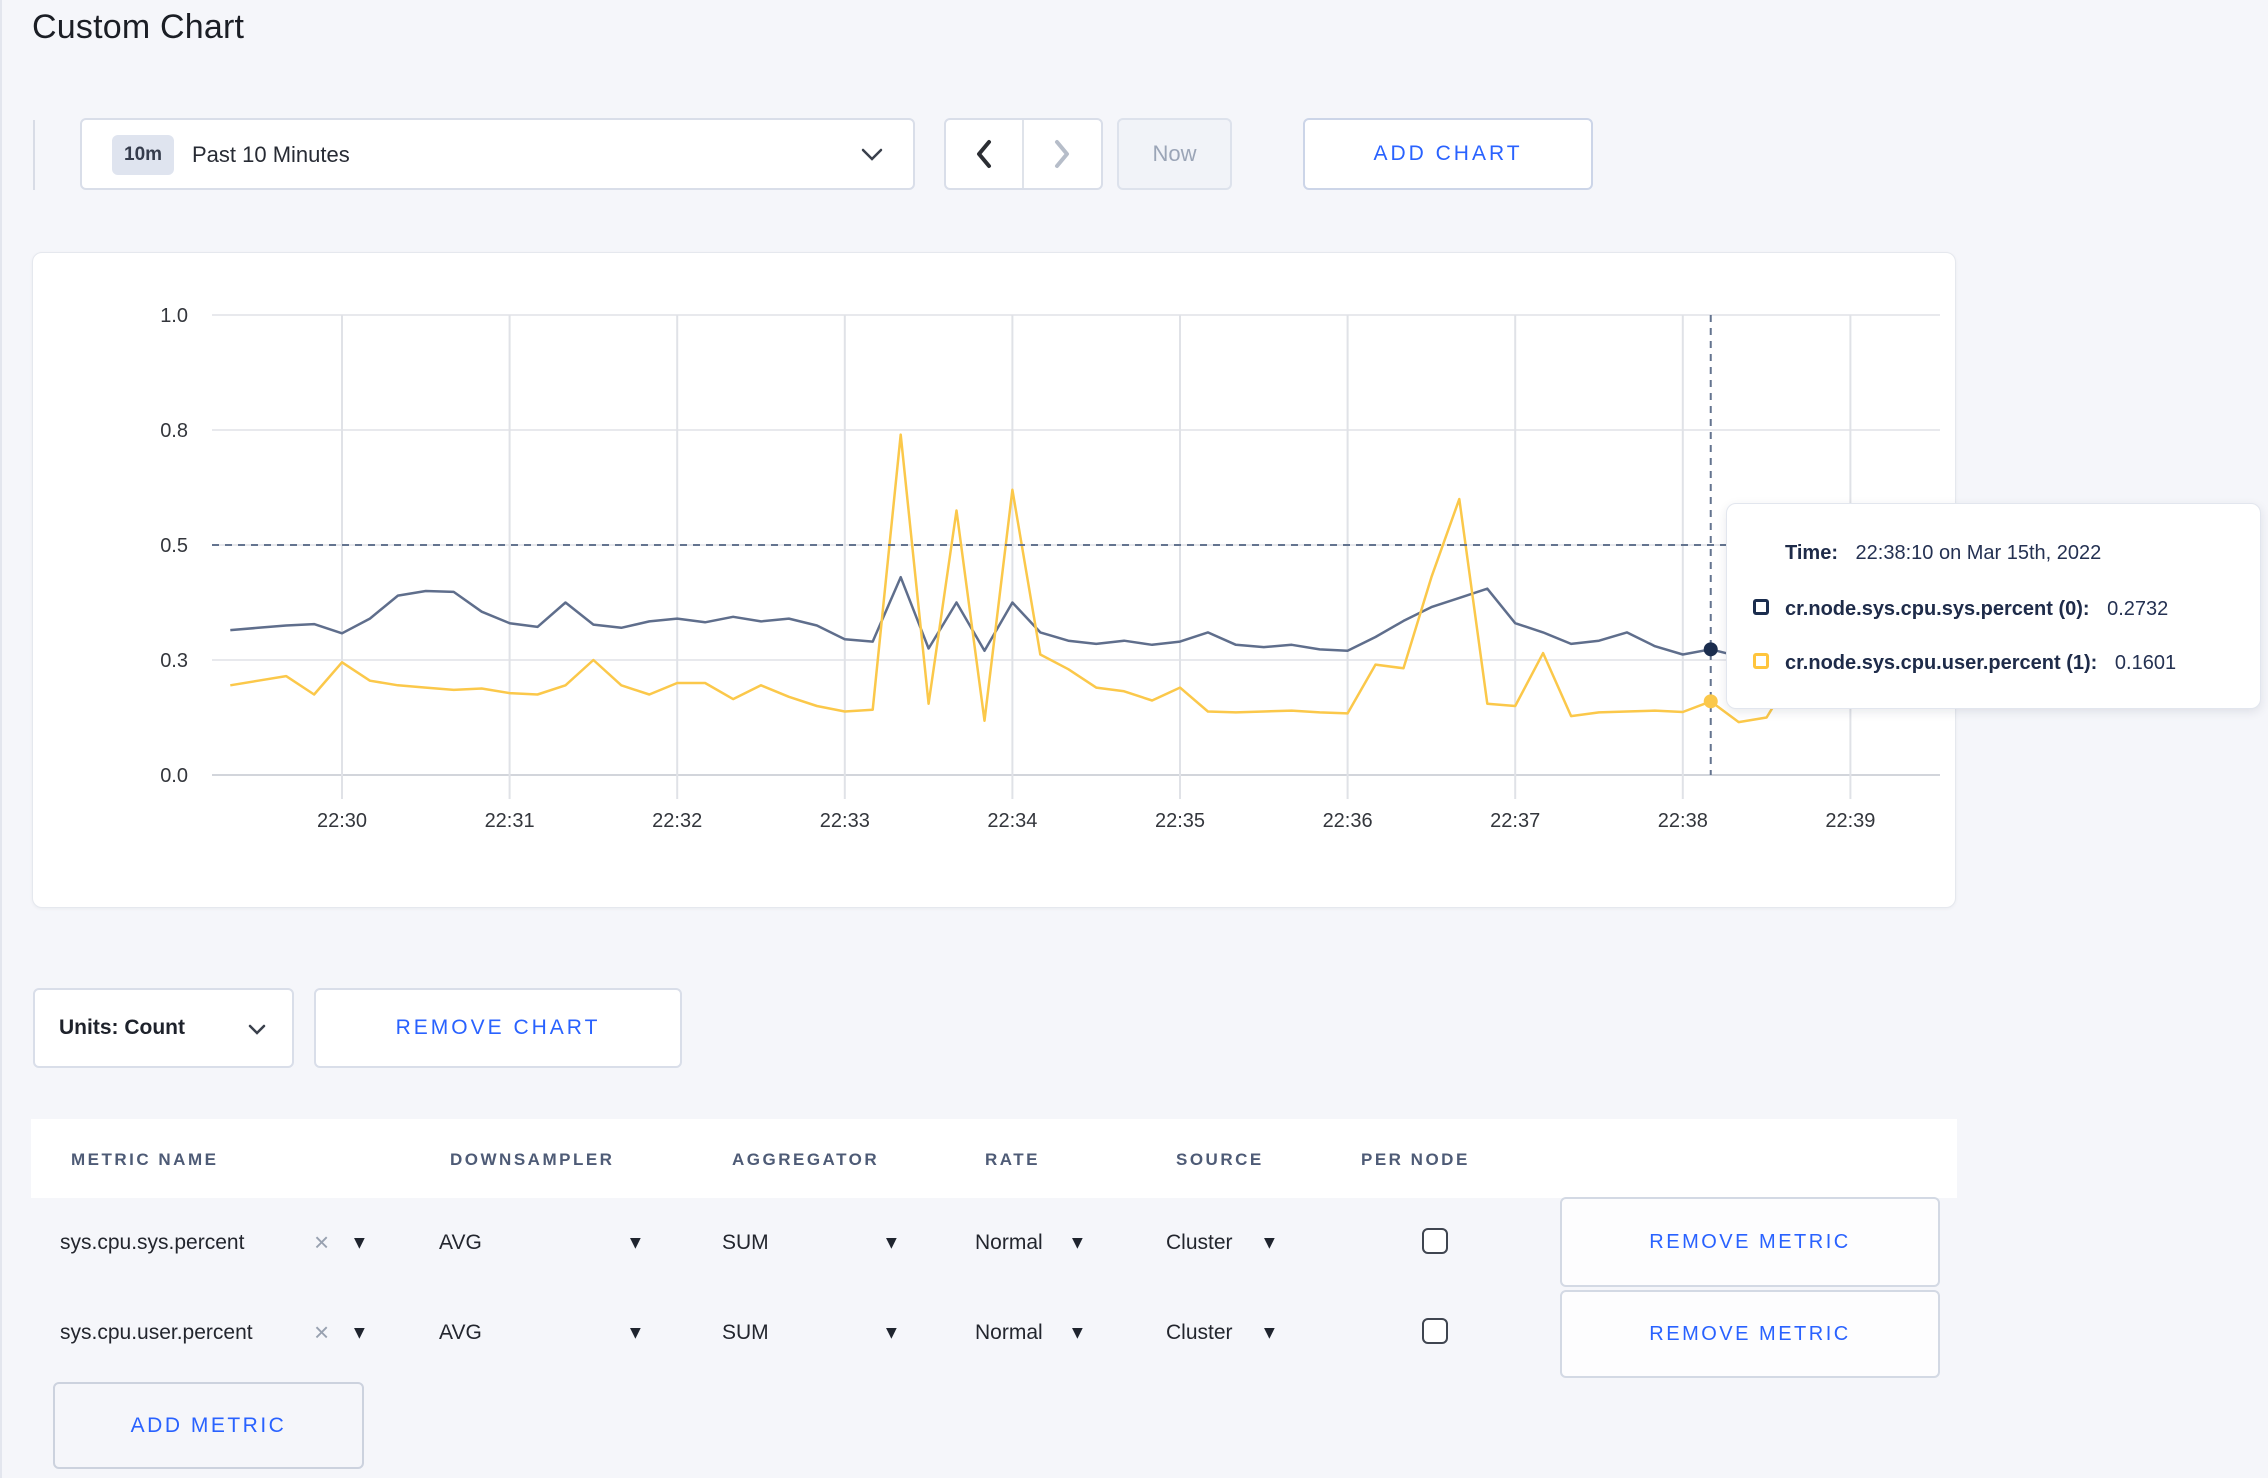 The width and height of the screenshot is (2268, 1478). What do you see at coordinates (510, 821) in the screenshot?
I see `x-tick-label: 22:31` at bounding box center [510, 821].